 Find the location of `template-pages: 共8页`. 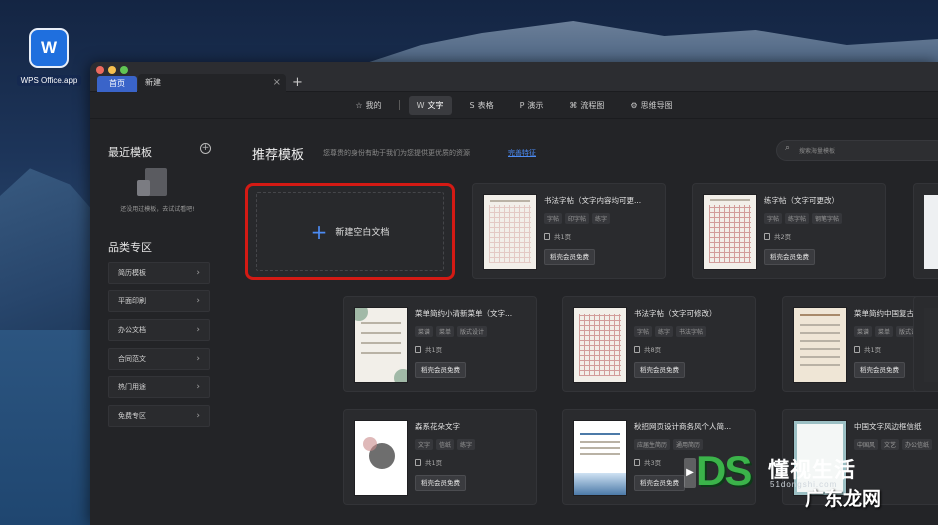

template-pages: 共8页 is located at coordinates (647, 349).